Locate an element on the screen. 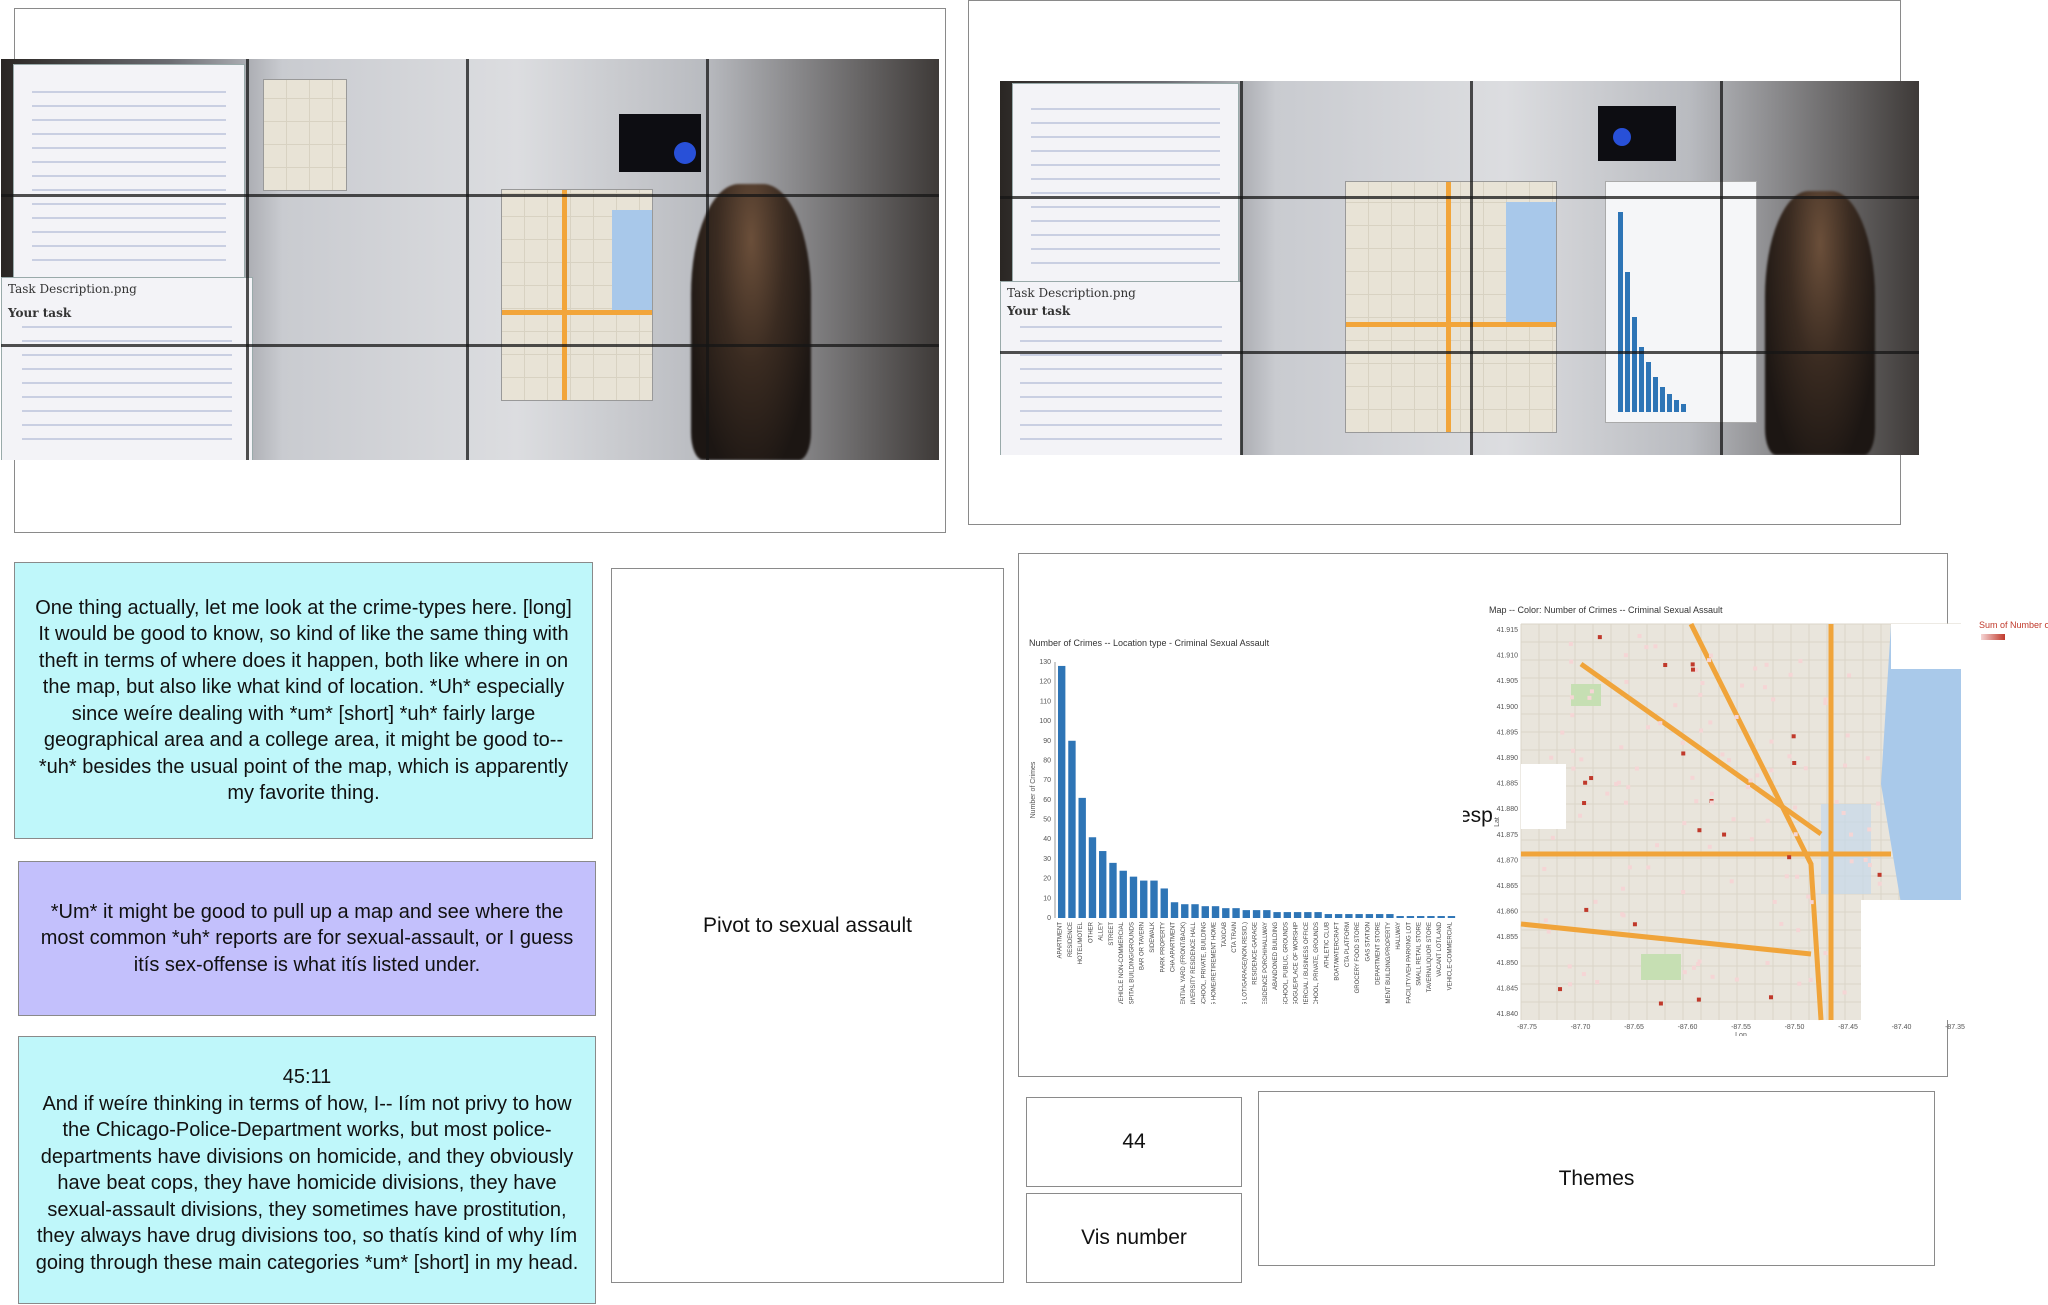 The height and width of the screenshot is (1305, 2048). vis-number-label-box: Vis number is located at coordinates (1134, 1238).